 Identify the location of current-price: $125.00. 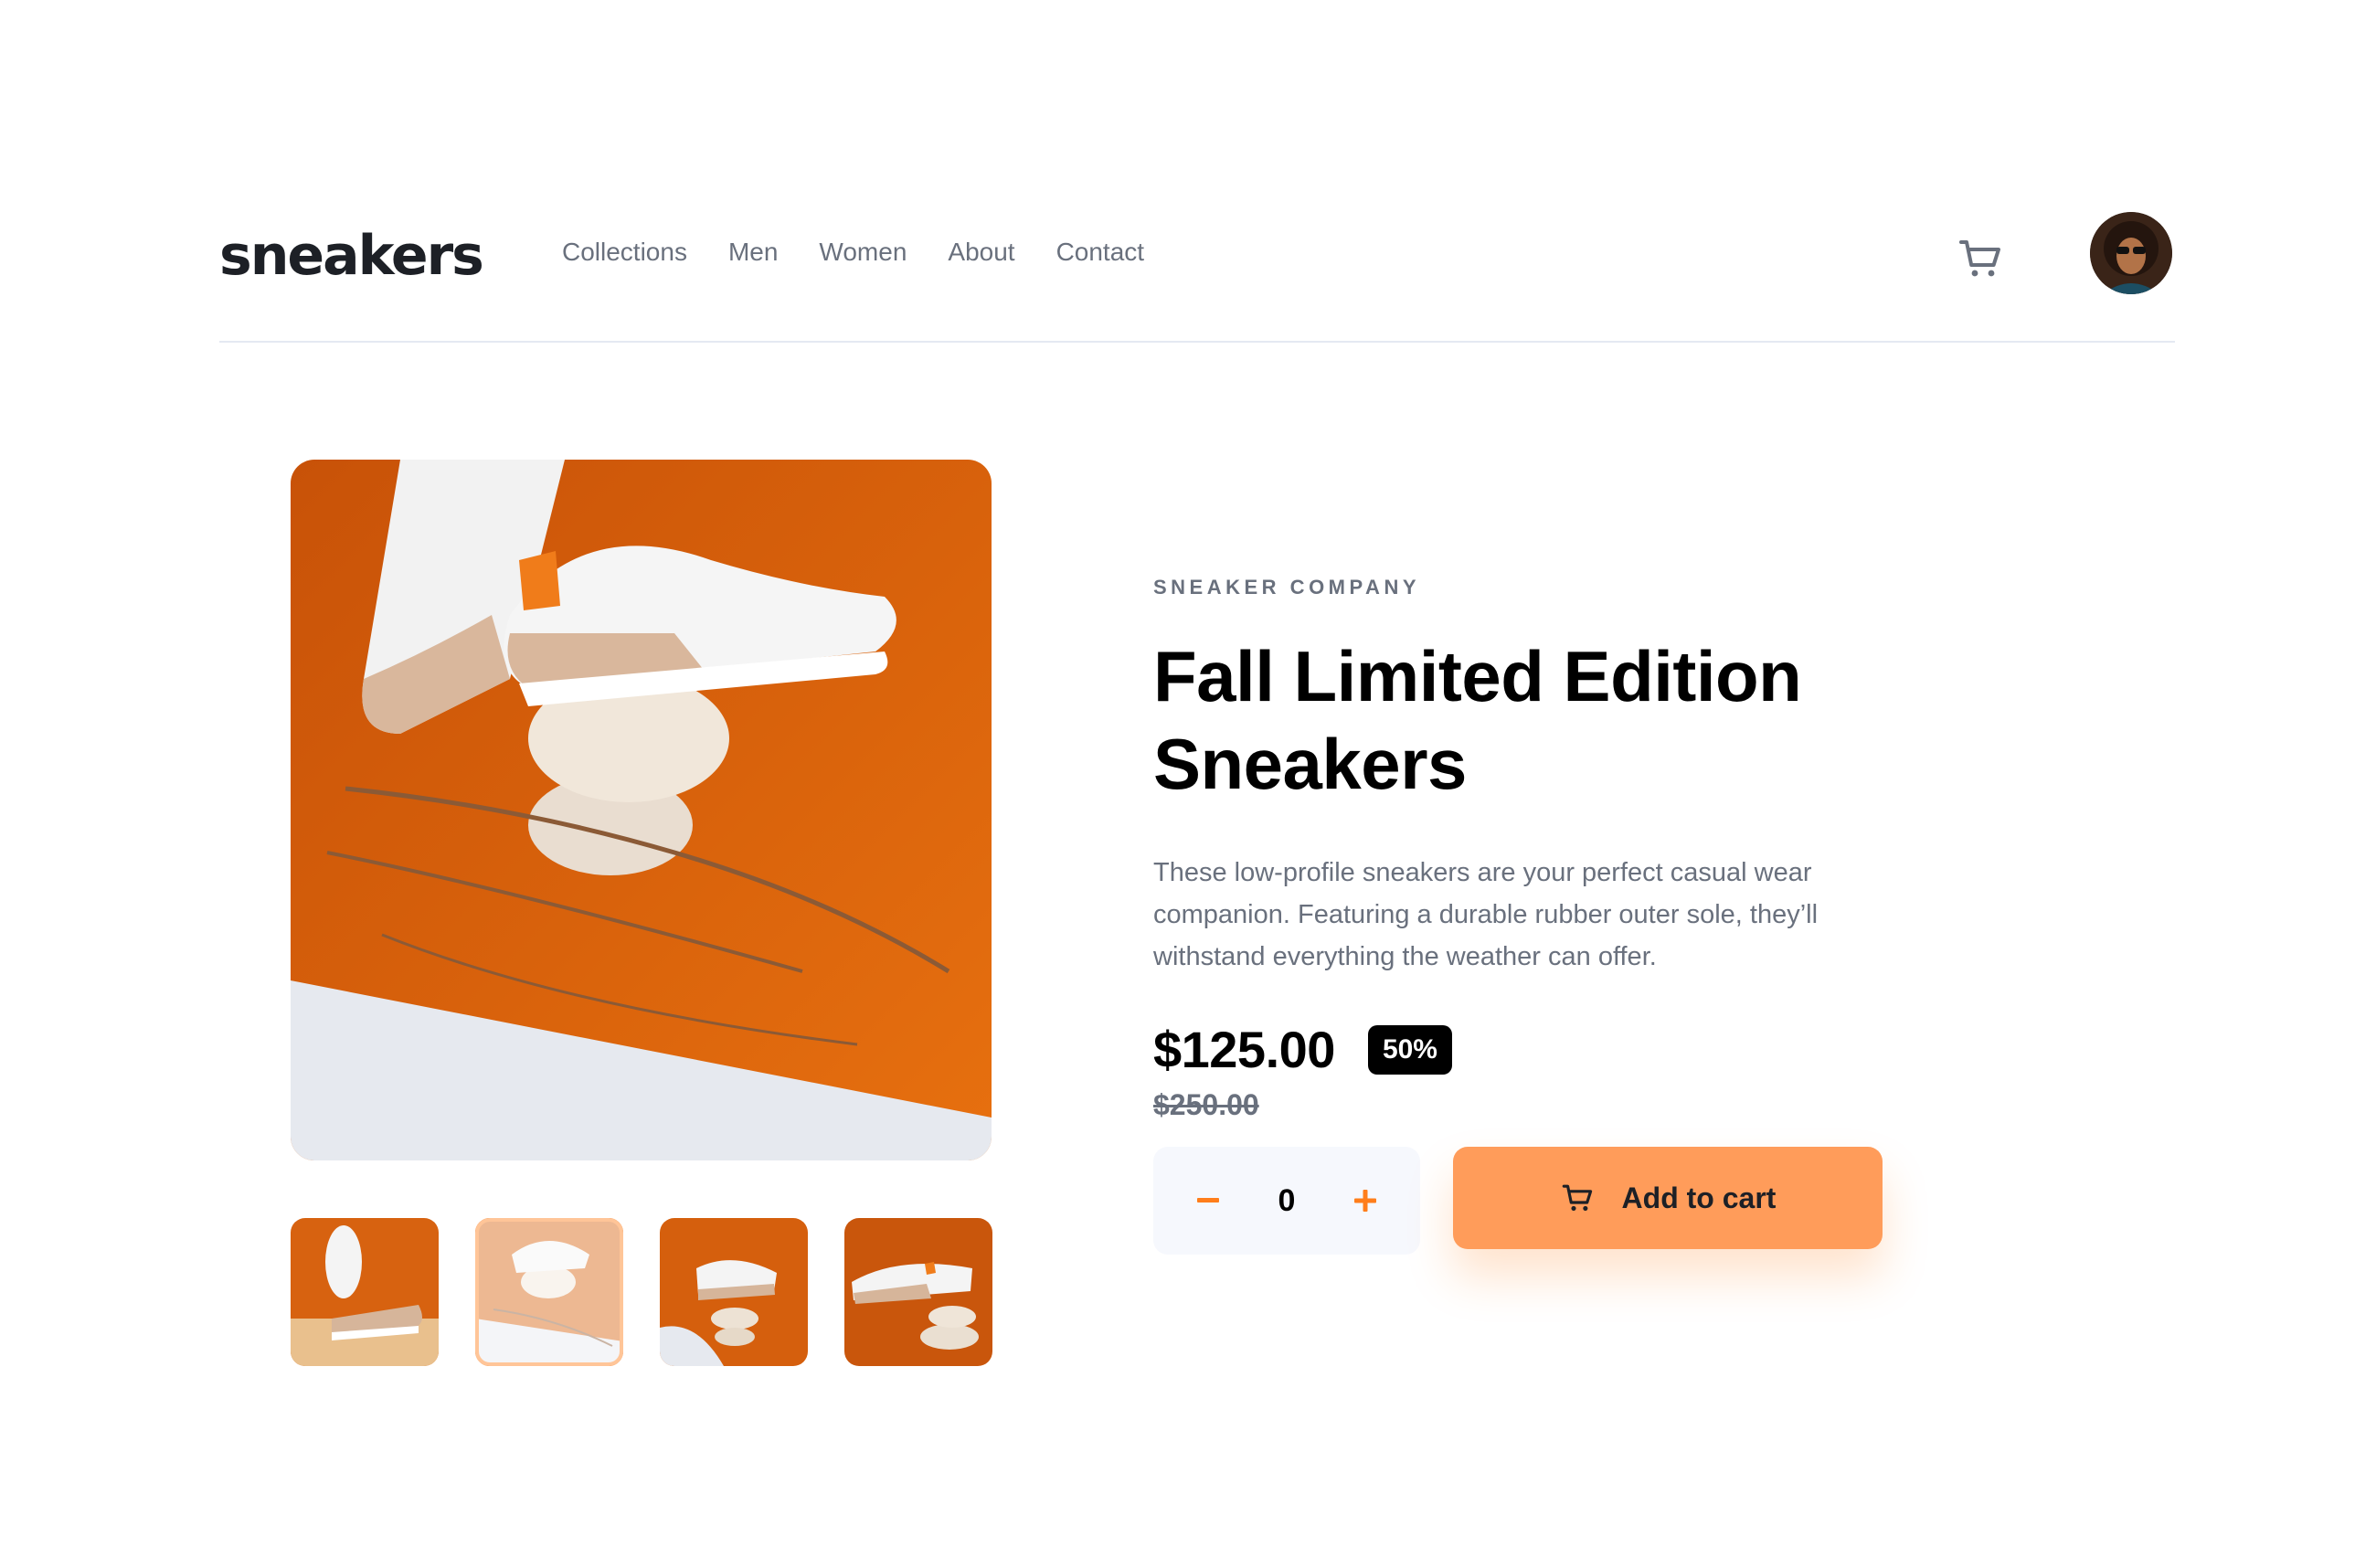
(1244, 1049).